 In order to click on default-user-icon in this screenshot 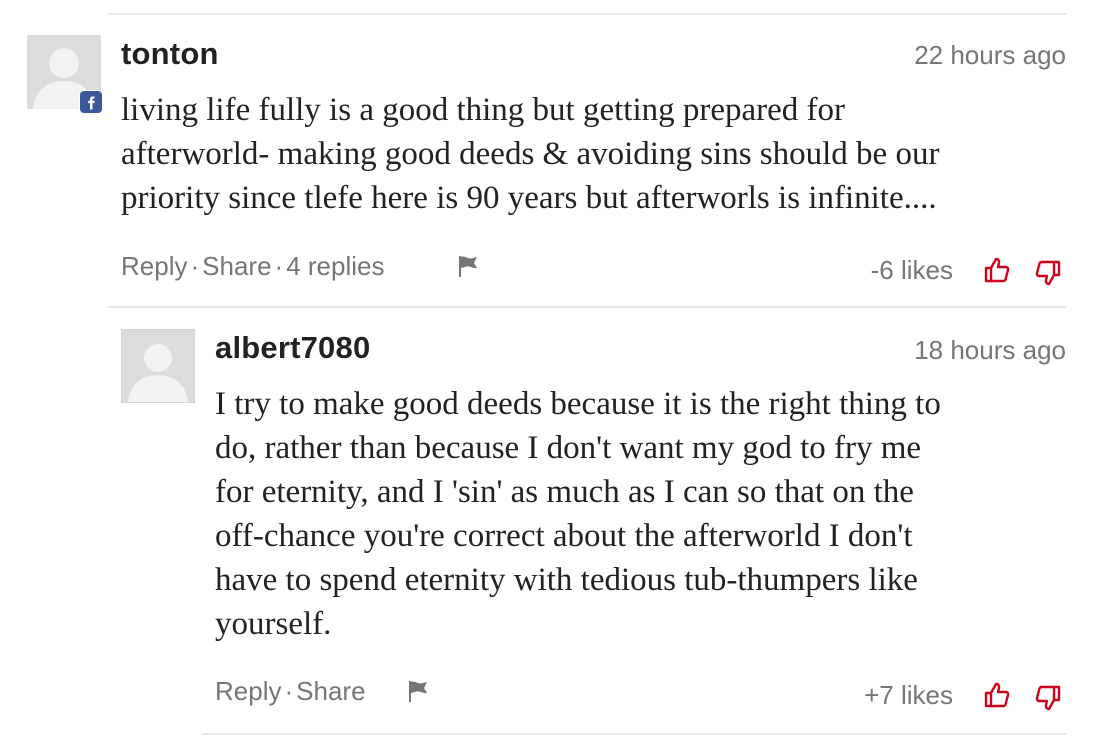, I will do `click(158, 366)`.